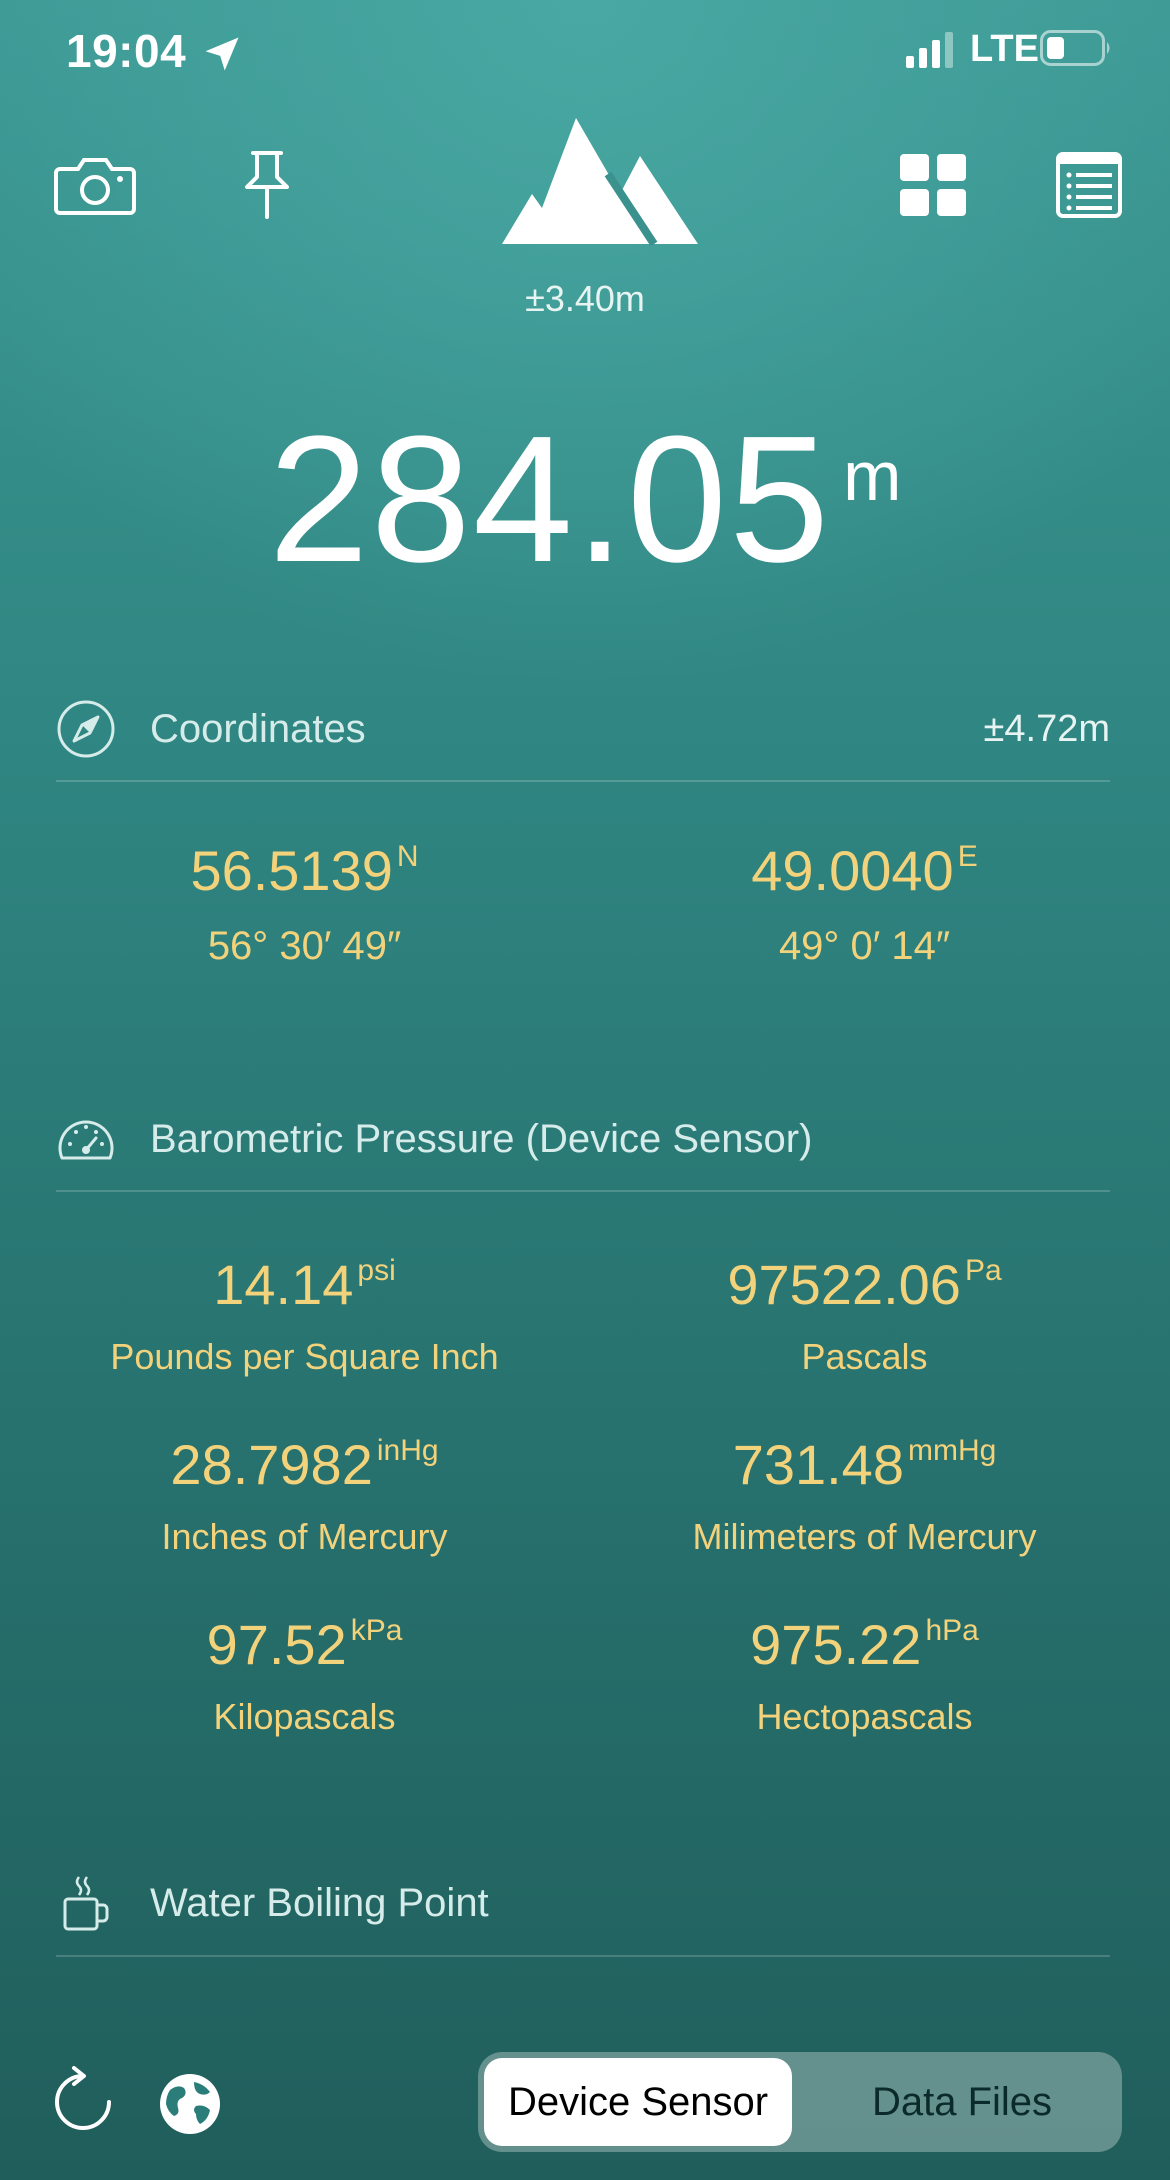  Describe the element at coordinates (600, 182) in the screenshot. I see `mountain-logo-icon` at that location.